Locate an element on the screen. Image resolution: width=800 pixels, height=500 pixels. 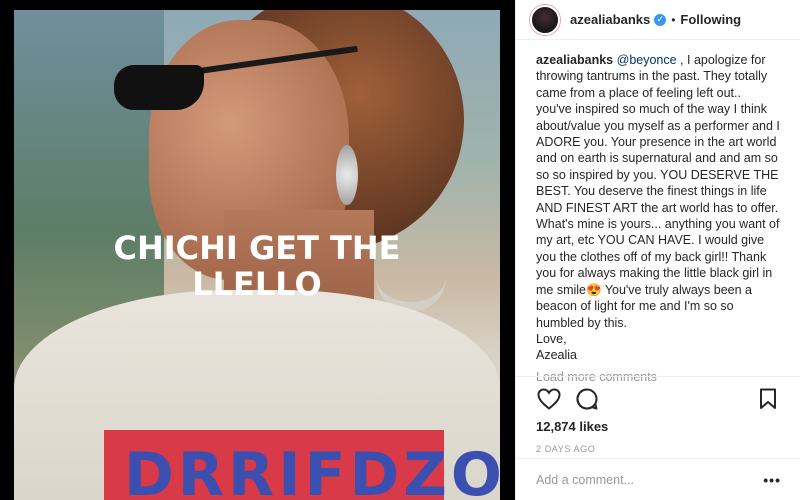
overlay-line-1: CHICHI GET THE is located at coordinates (257, 248).